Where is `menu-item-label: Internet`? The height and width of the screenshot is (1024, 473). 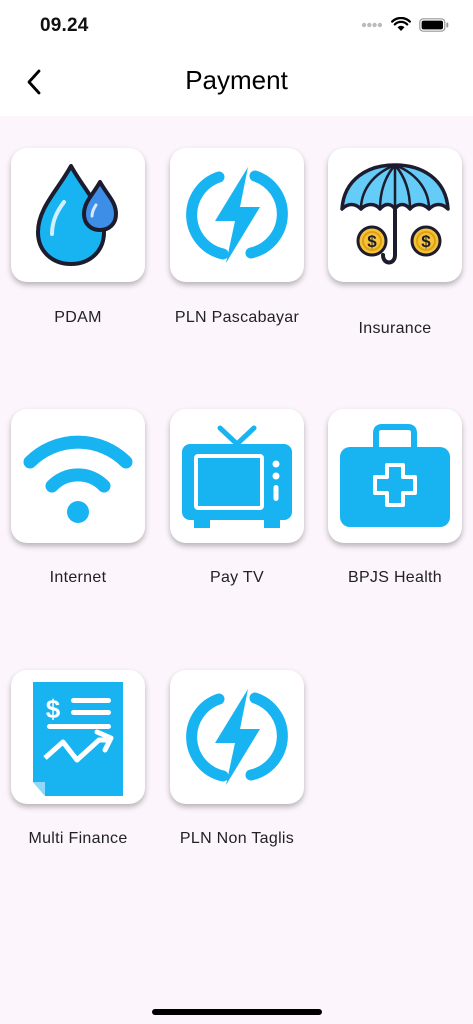 menu-item-label: Internet is located at coordinates (78, 577).